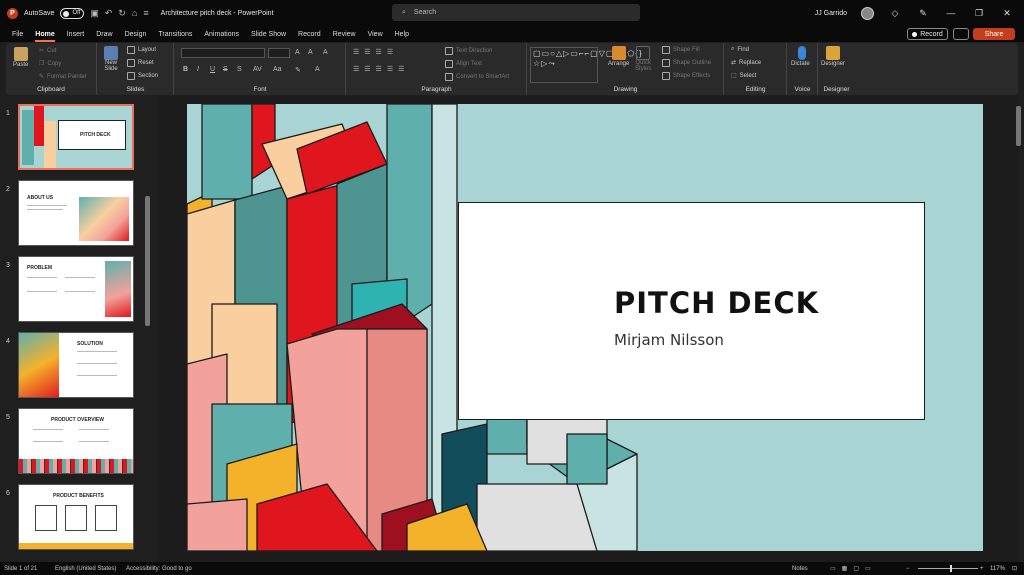 This screenshot has width=1024, height=575. I want to click on pen-icon: ✎, so click(923, 13).